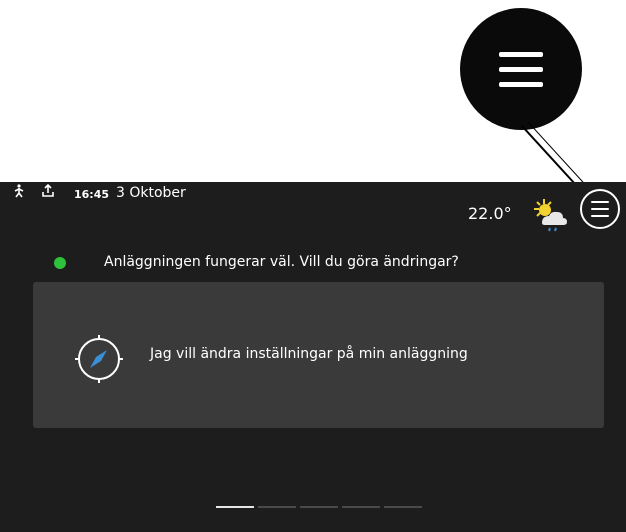  Describe the element at coordinates (490, 213) in the screenshot. I see `outdoor-temperature: 22.0°` at that location.